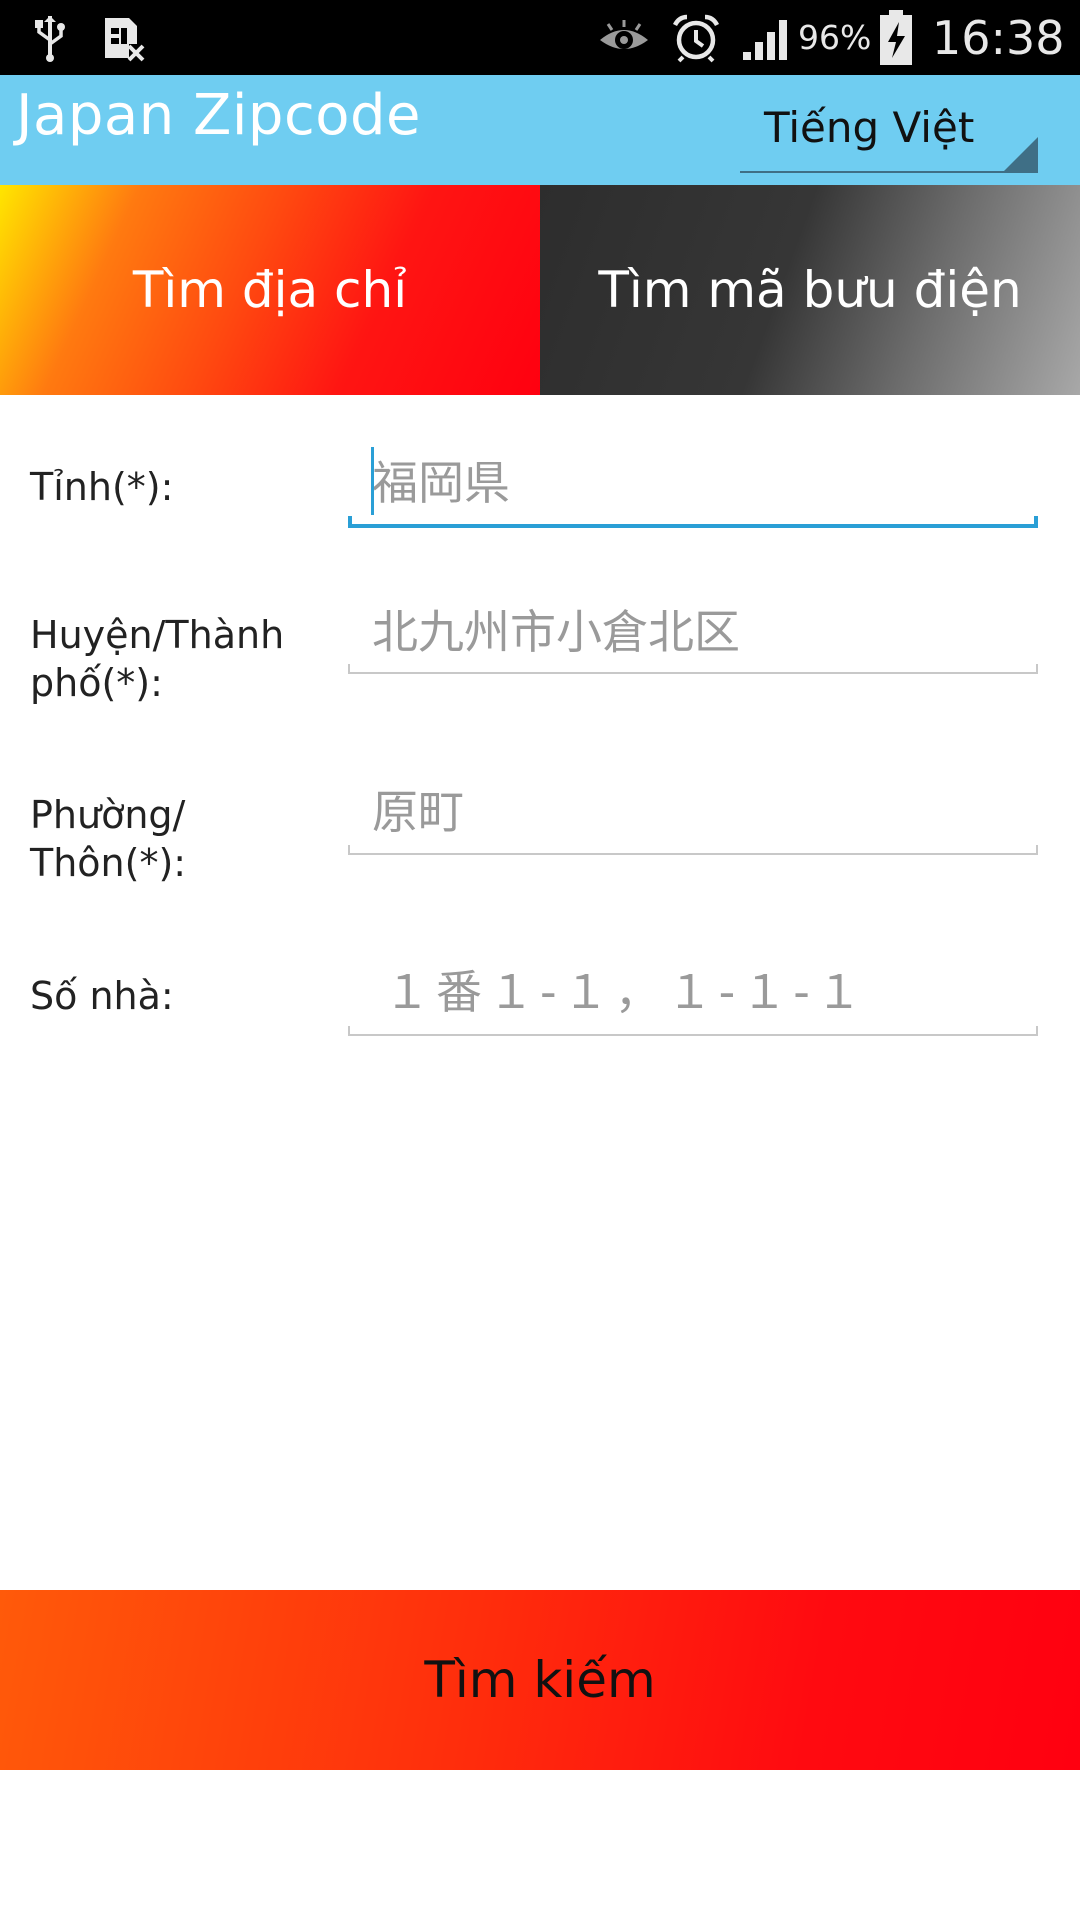 The width and height of the screenshot is (1080, 1920). Describe the element at coordinates (540, 1680) in the screenshot. I see `search-button: Tìm kiếm` at that location.